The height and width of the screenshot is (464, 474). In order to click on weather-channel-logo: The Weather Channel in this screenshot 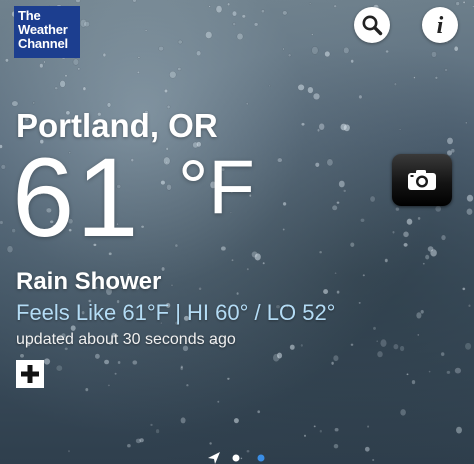, I will do `click(47, 32)`.